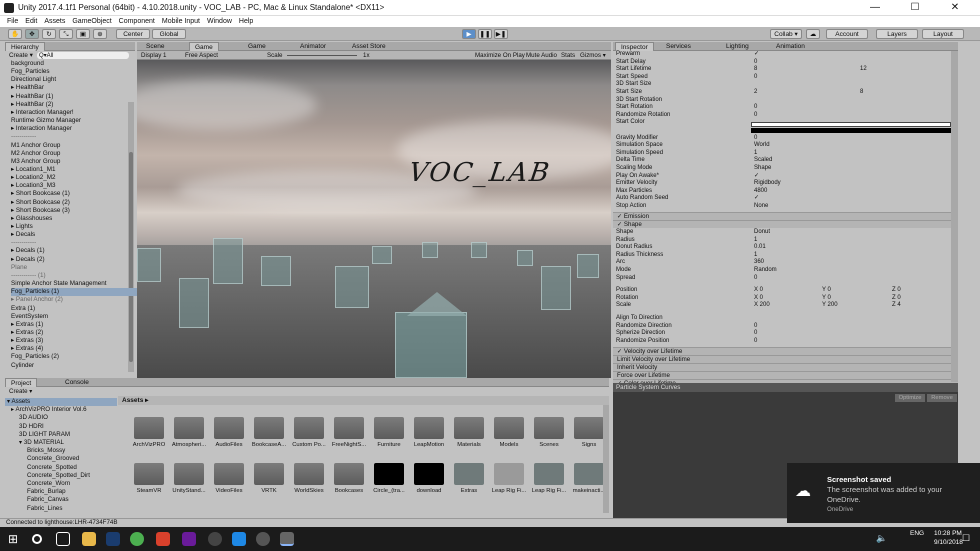  What do you see at coordinates (786, 248) in the screenshot?
I see `shape-row: Donut Radius 0.01` at bounding box center [786, 248].